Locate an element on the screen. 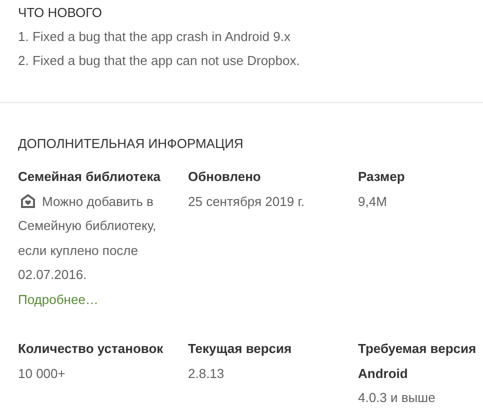 The image size is (483, 411). info-value: 4.0.3 и выше is located at coordinates (397, 398).